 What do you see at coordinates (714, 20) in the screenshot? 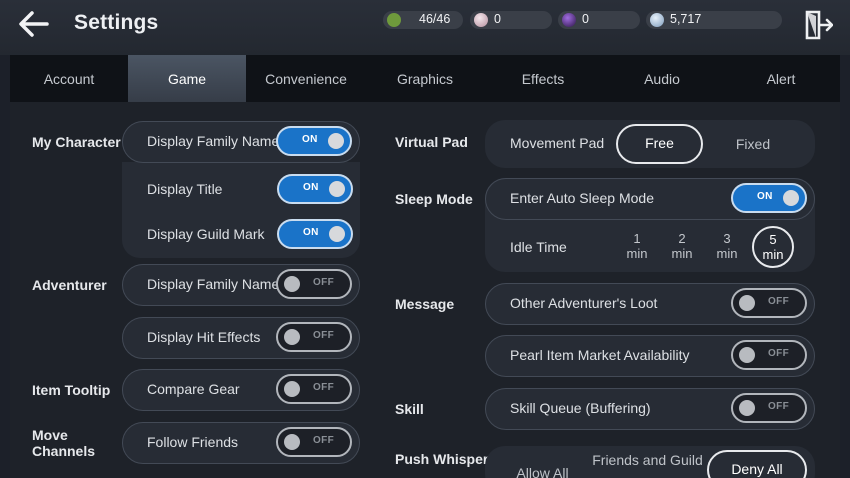
I see `silver-counter: 5,717` at bounding box center [714, 20].